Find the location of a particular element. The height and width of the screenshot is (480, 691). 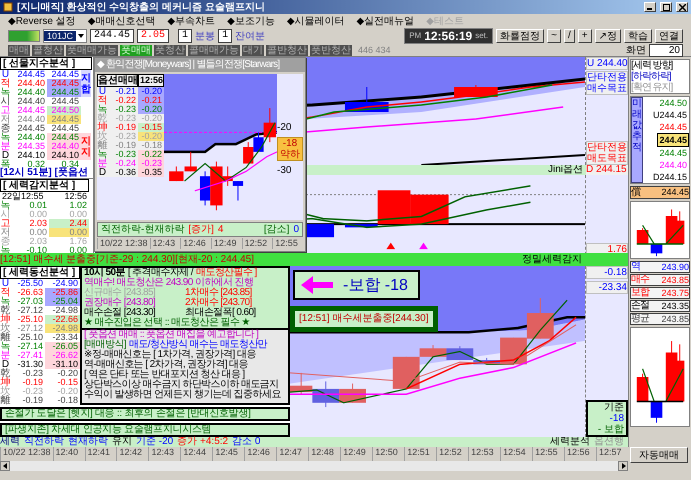

panel-title: [세력 방향] is located at coordinates (652, 65).